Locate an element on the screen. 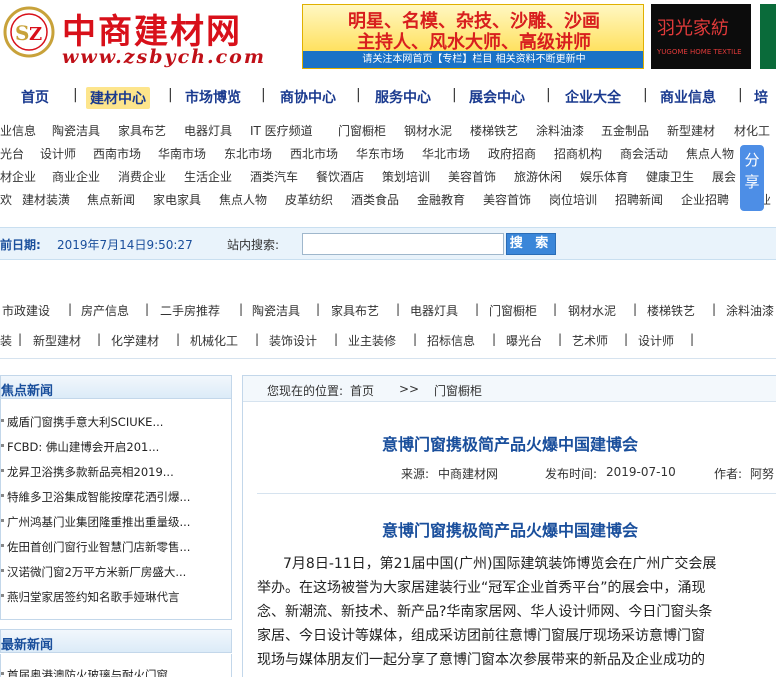  news-item: 燕归堂家居签约知名歌手娅琳代言 is located at coordinates (117, 596).